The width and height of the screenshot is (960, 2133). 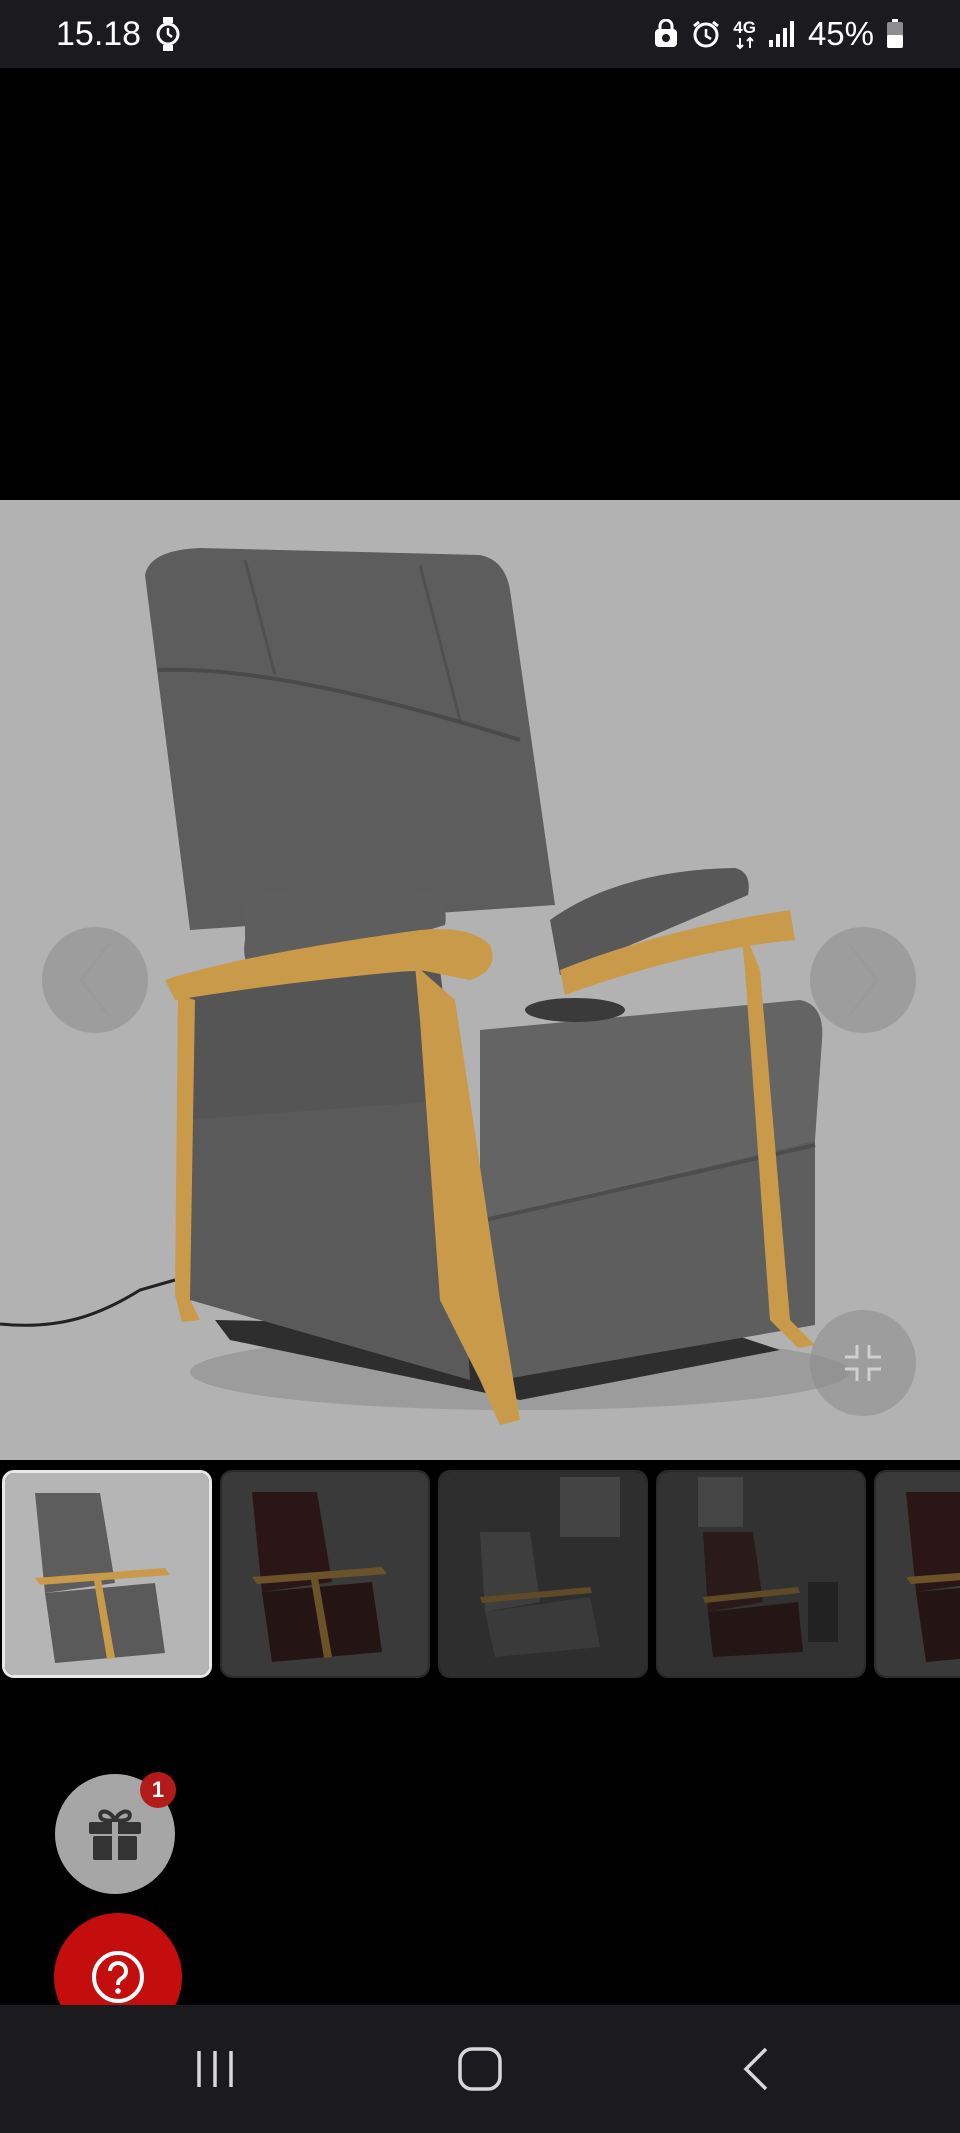 I want to click on recents-button, so click(x=215, y=2069).